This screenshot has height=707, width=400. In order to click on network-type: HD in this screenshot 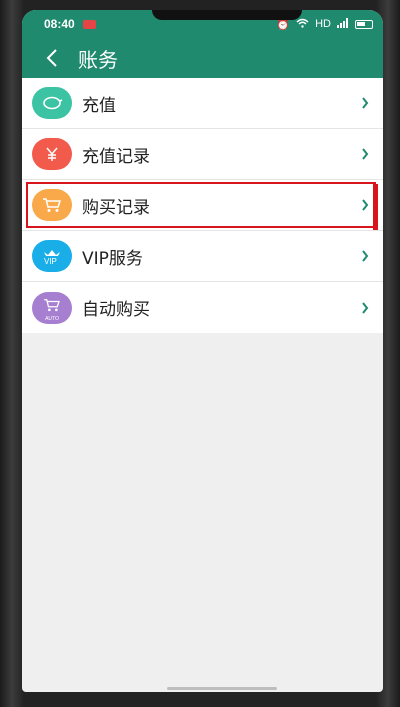, I will do `click(323, 24)`.